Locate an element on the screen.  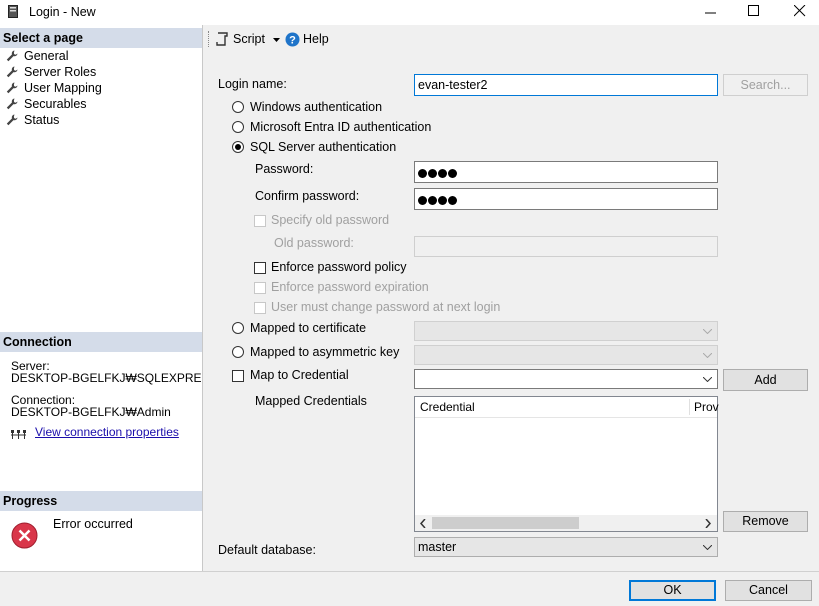
ok-button: OK is located at coordinates (672, 590).